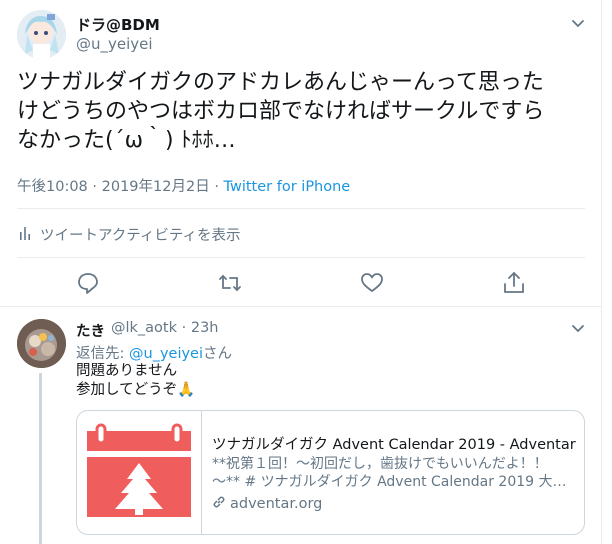  I want to click on tweet-time: 23h, so click(205, 328).